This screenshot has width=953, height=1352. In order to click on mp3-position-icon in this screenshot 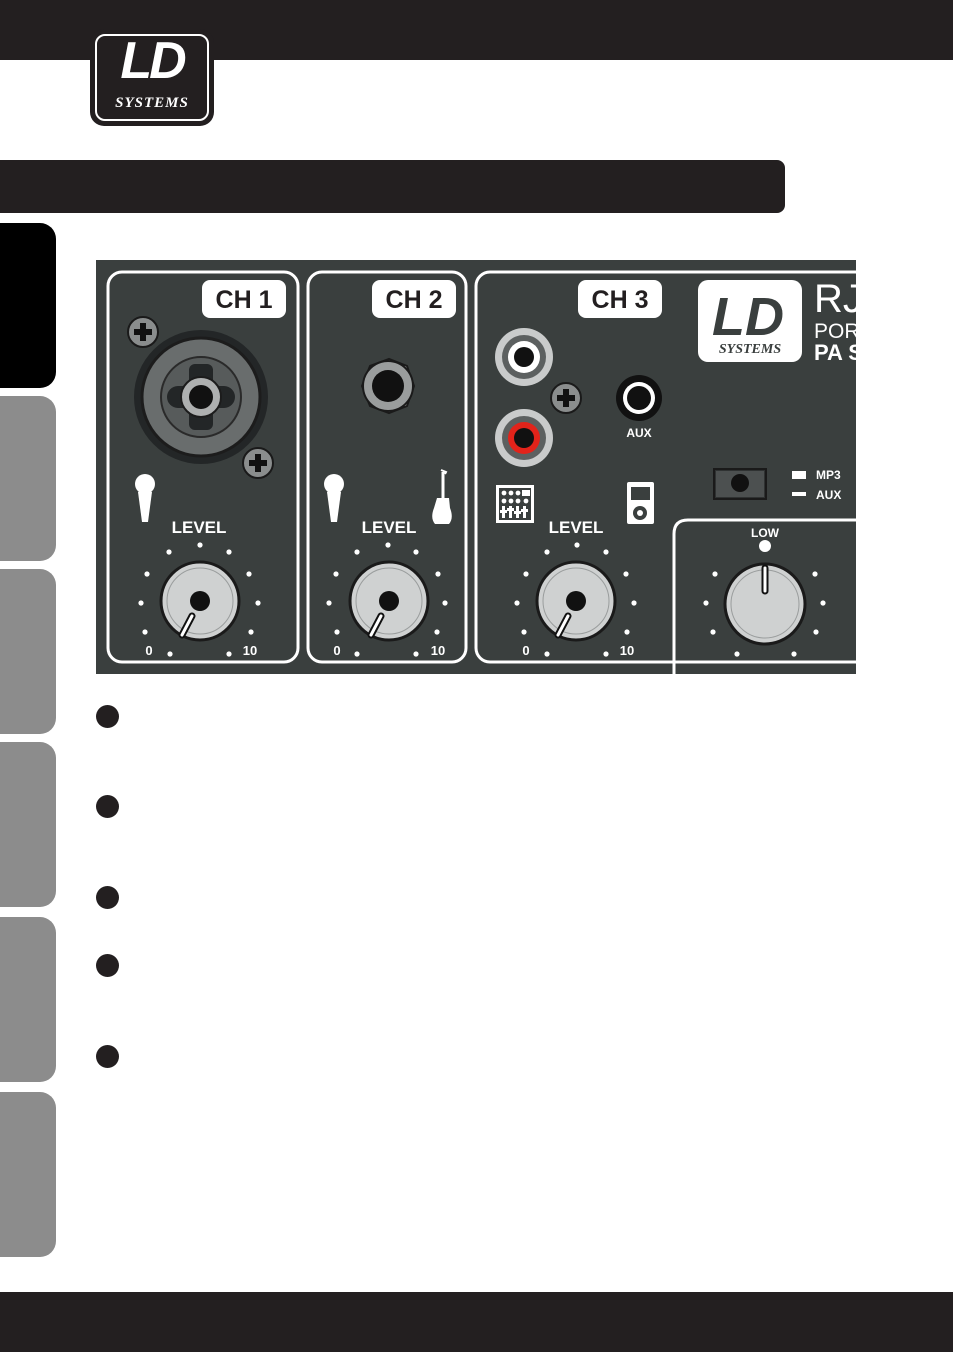, I will do `click(799, 475)`.